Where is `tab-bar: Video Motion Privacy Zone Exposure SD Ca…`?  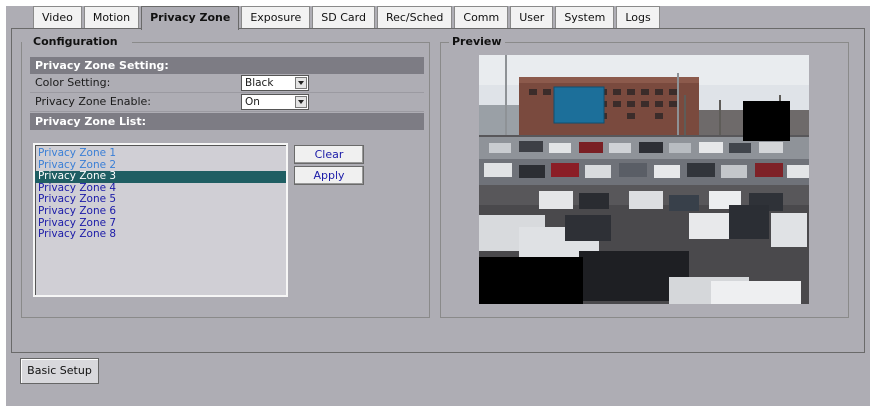 tab-bar: Video Motion Privacy Zone Exposure SD Ca… is located at coordinates (347, 18).